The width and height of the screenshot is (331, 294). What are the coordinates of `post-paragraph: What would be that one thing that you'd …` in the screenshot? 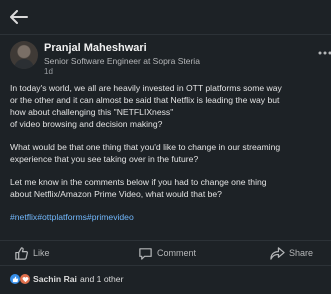 It's located at (145, 152).